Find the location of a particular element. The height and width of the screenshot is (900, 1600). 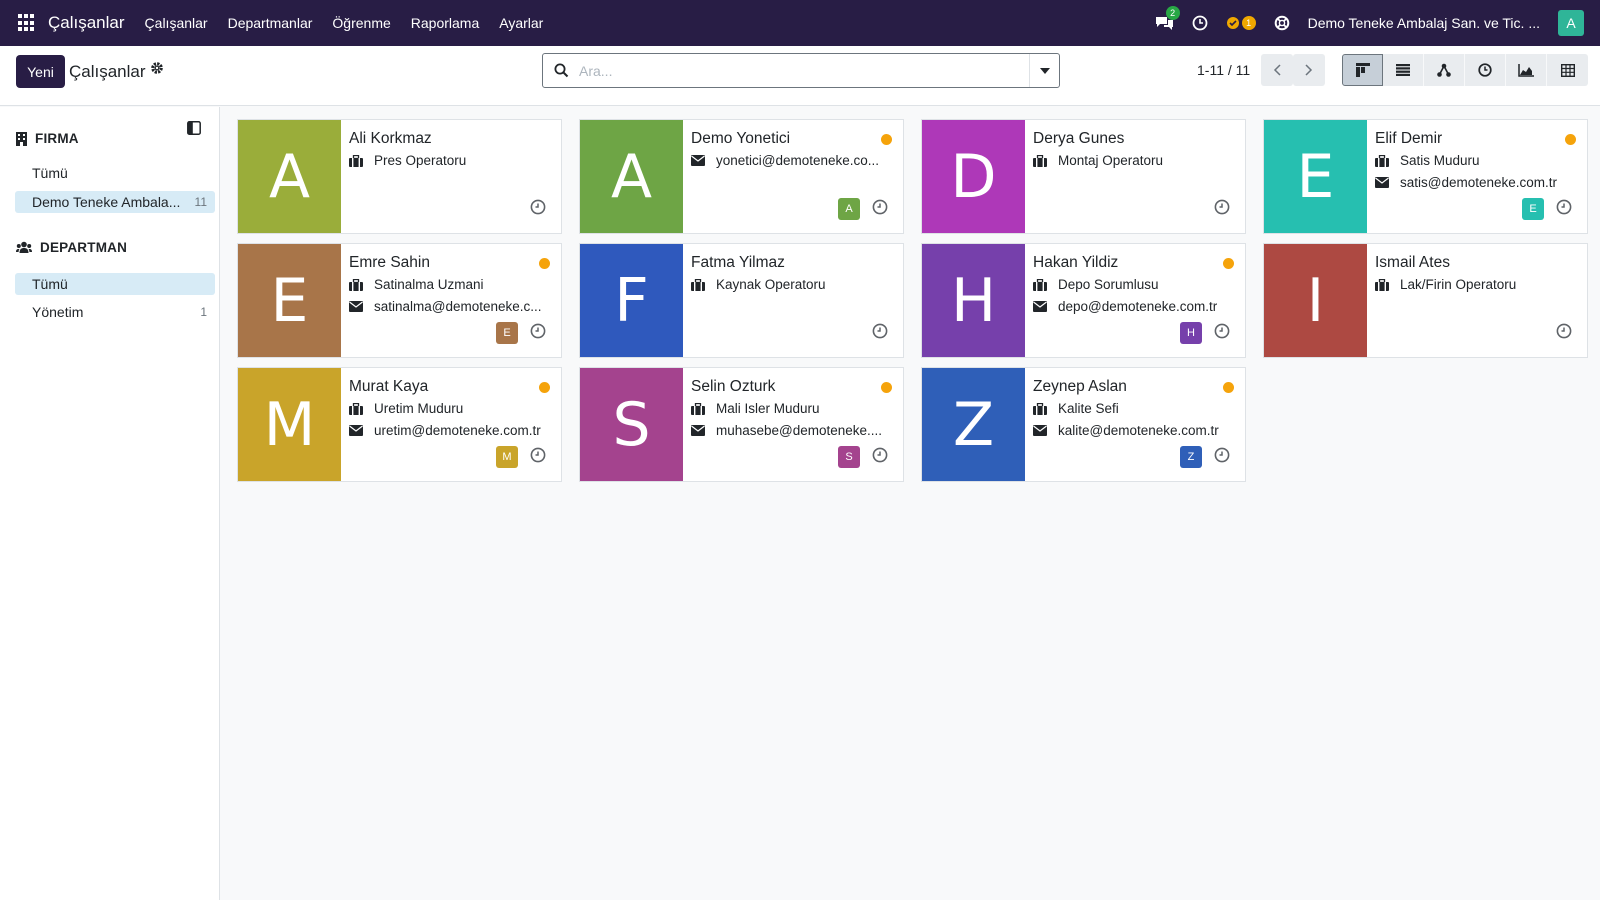

support-button is located at coordinates (1282, 23).